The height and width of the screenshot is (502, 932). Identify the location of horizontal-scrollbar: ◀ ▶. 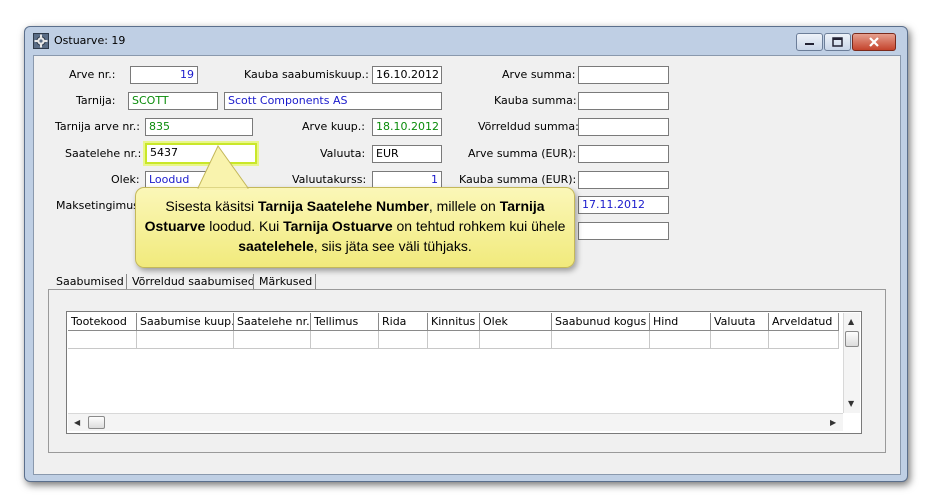
(455, 422).